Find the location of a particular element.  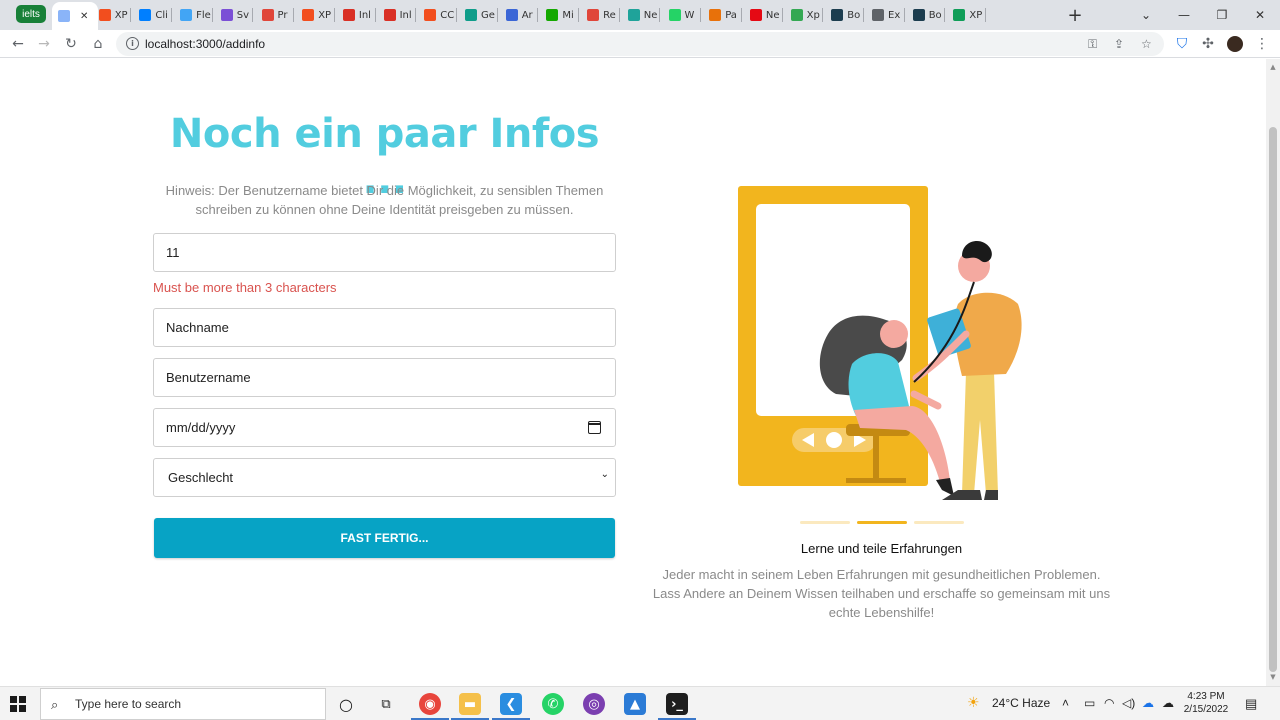

date-placeholder: mm/dd/yyyy is located at coordinates (200, 427).